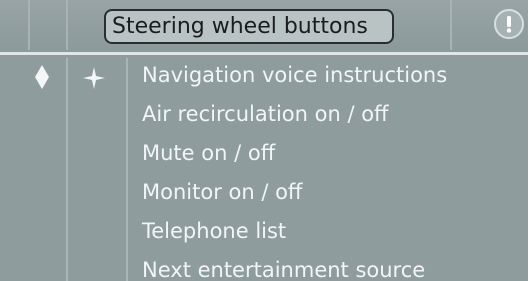  What do you see at coordinates (294, 77) in the screenshot?
I see `menu-item-navigation-voice: Navigation voice instructions` at bounding box center [294, 77].